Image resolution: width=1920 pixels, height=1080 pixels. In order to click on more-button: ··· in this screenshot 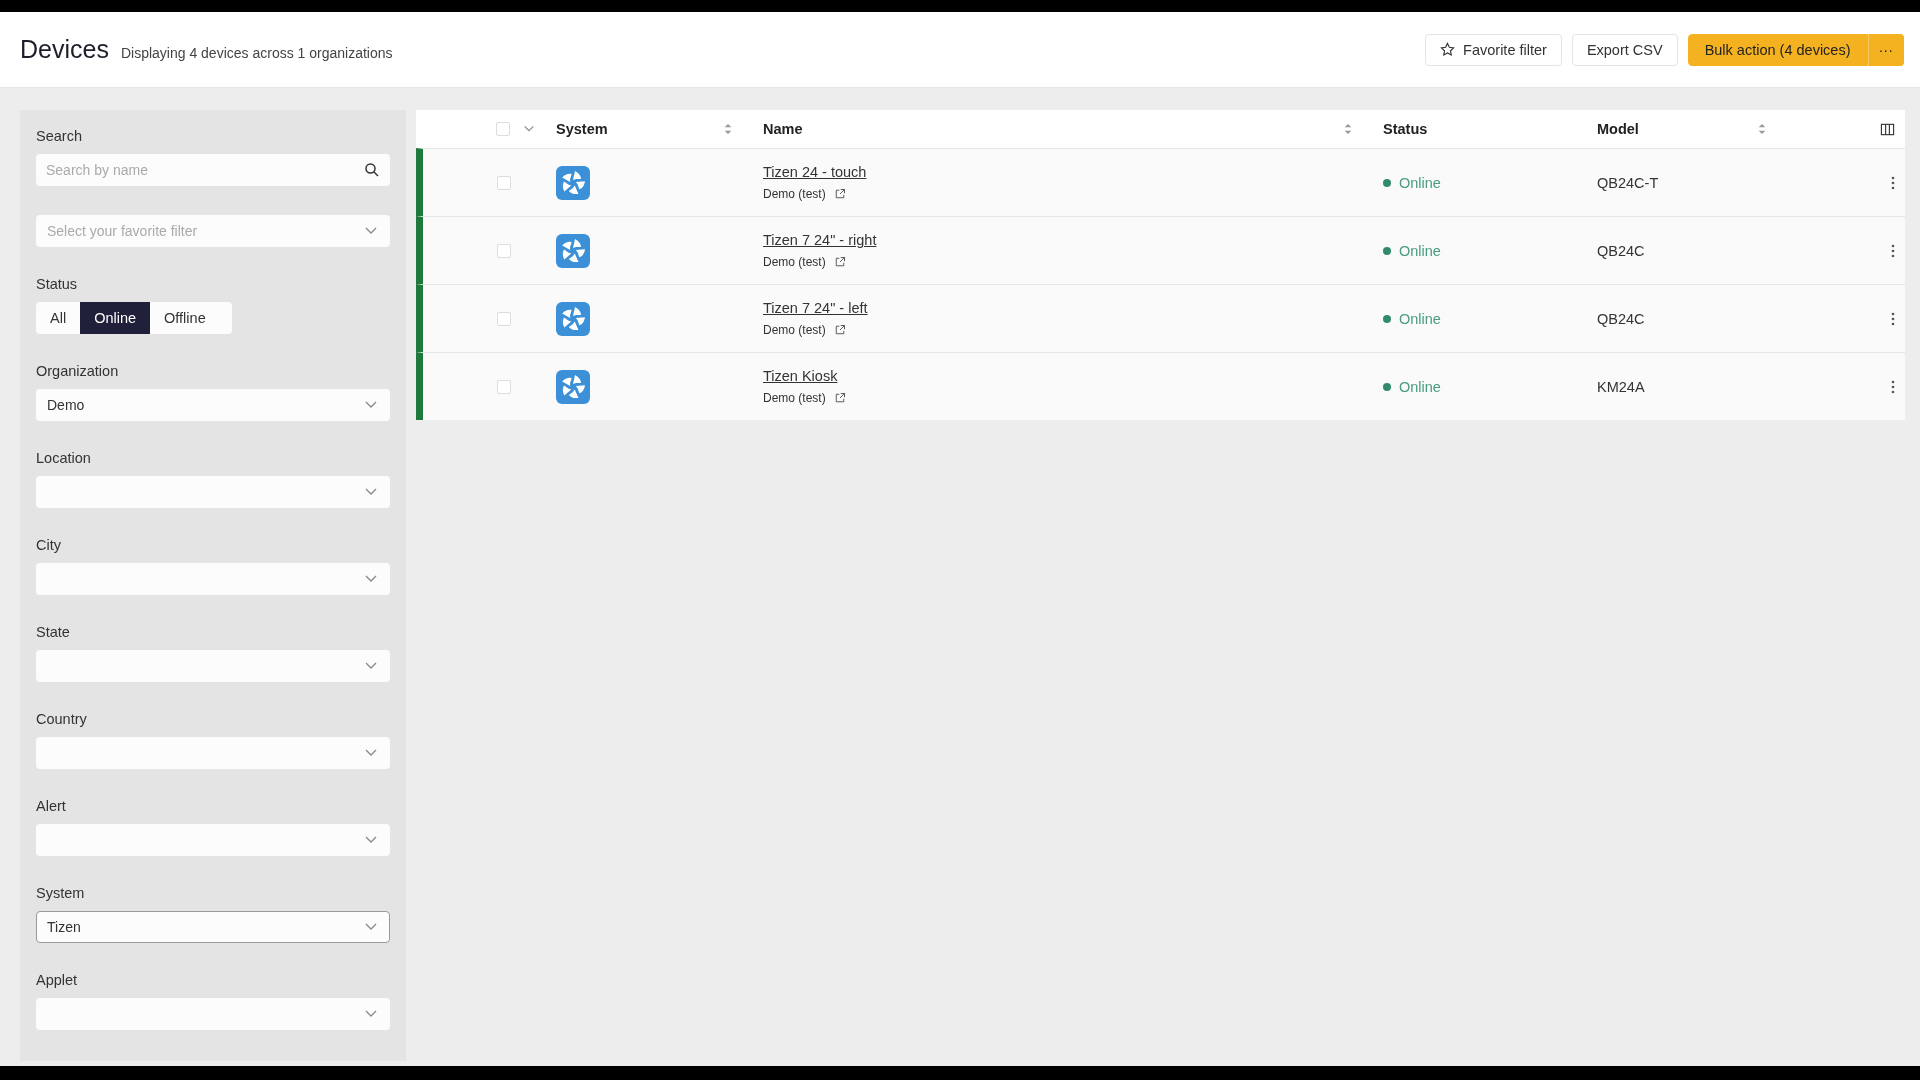, I will do `click(1885, 49)`.